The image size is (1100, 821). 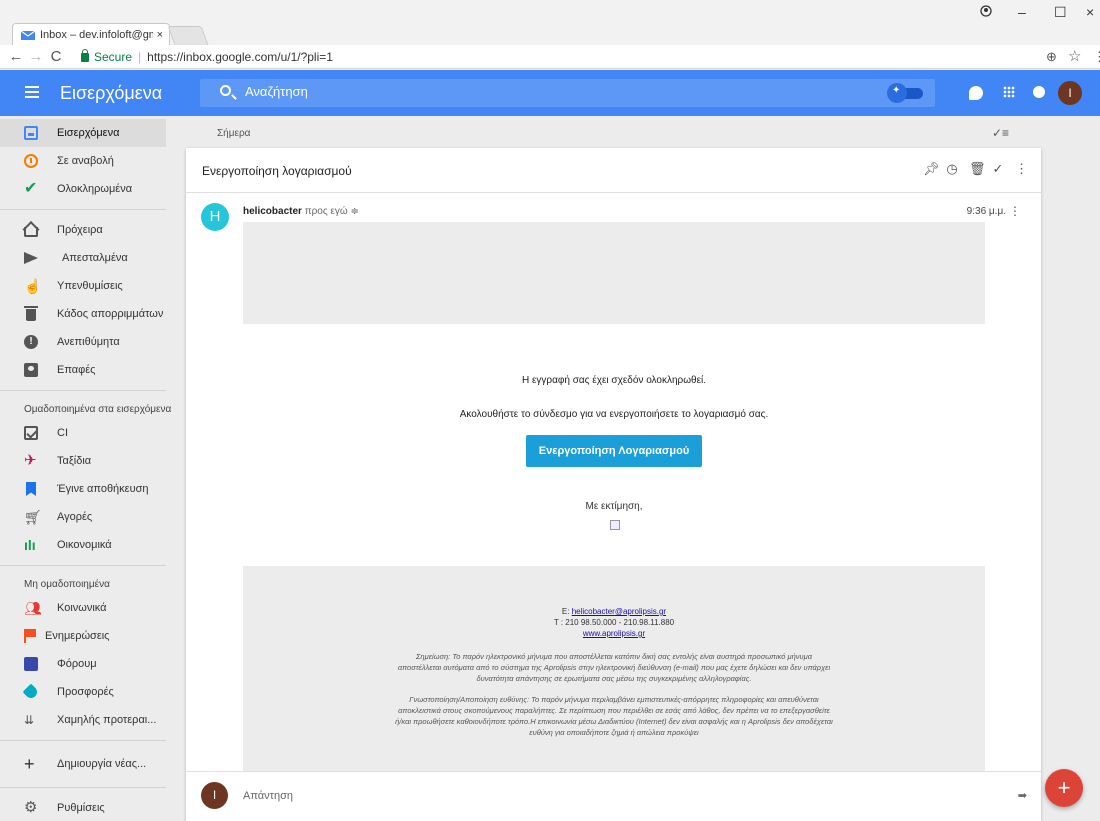 I want to click on gear-icon: ⚙, so click(x=31, y=807).